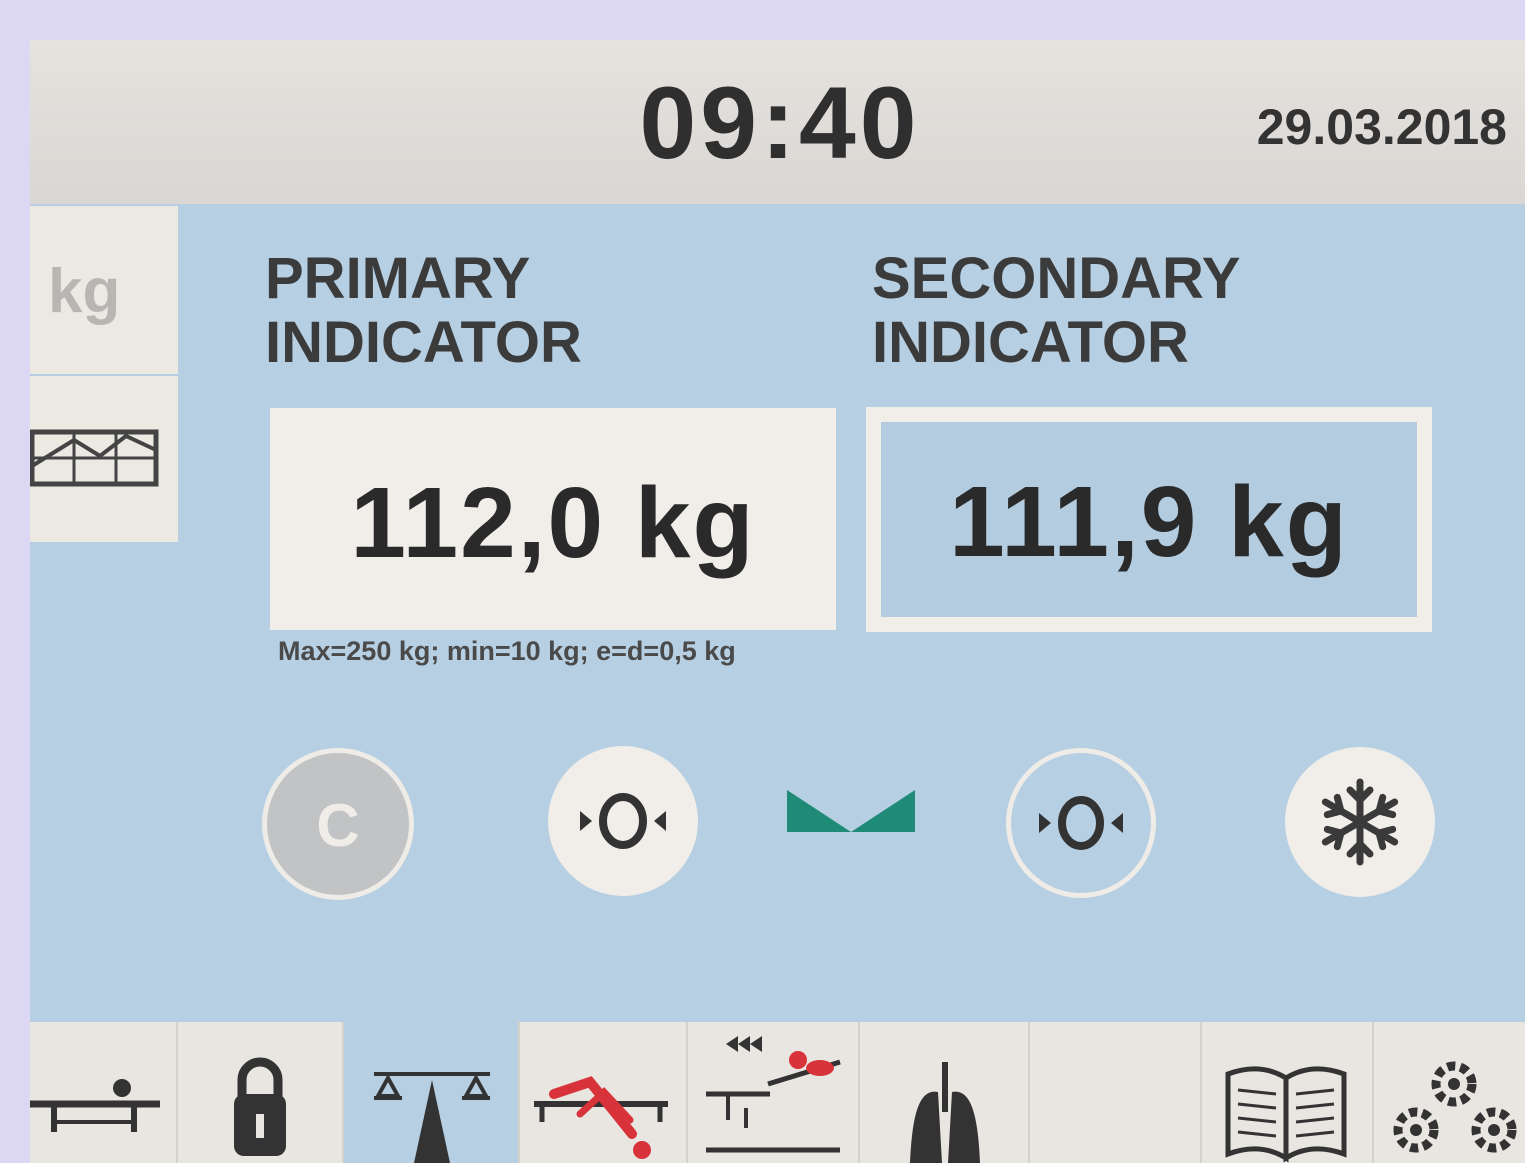 This screenshot has height=1163, width=1525. I want to click on header-bar: 09:40 29.03.2018, so click(777, 122).